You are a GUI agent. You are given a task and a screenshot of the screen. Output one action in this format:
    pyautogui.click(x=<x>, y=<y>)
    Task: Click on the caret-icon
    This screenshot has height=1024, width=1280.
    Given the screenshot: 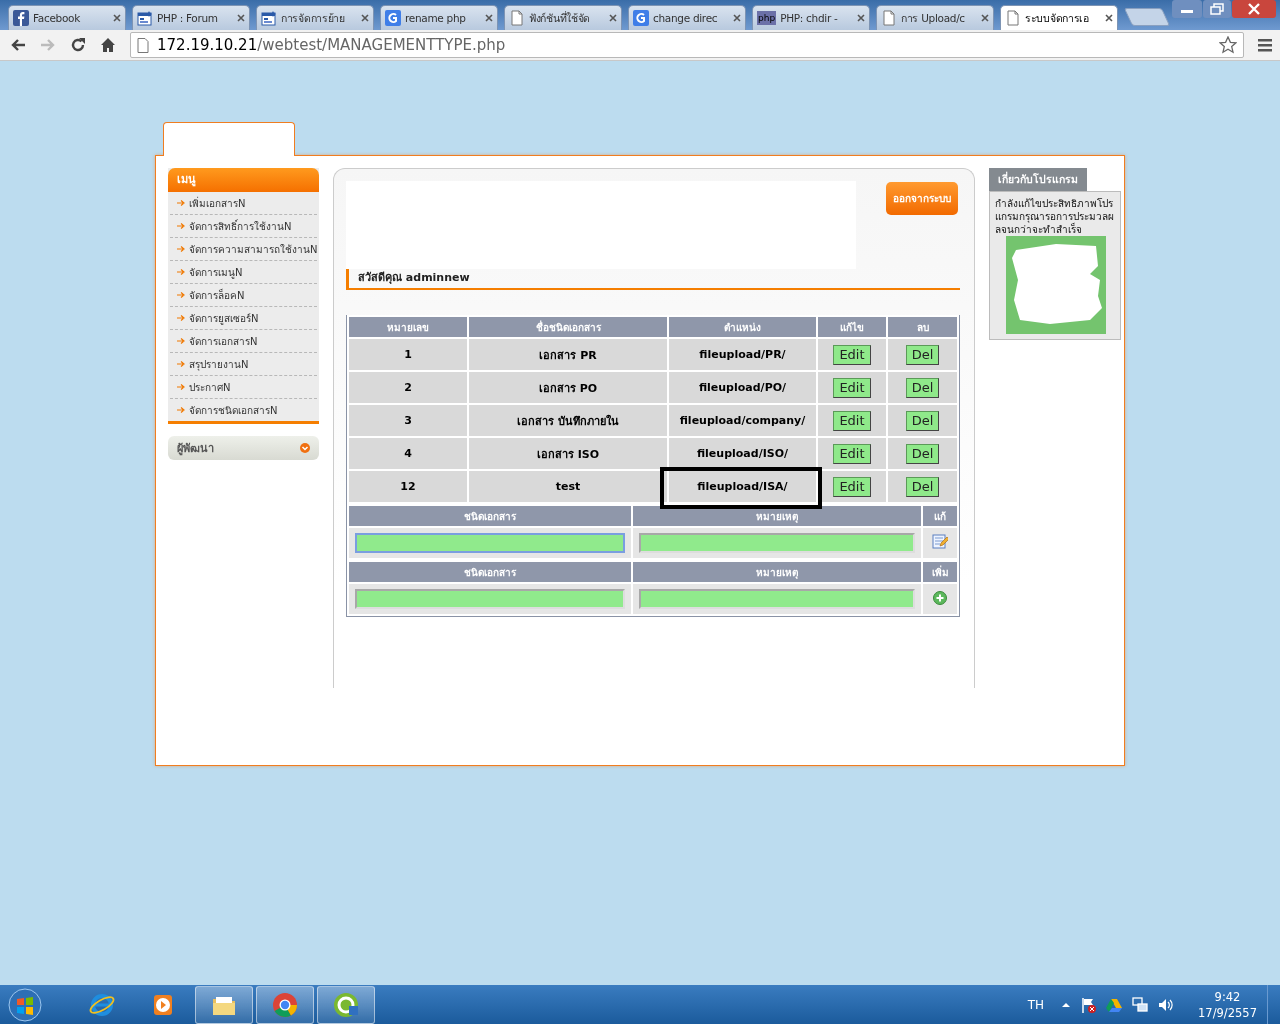 What is the action you would take?
    pyautogui.click(x=1066, y=1004)
    